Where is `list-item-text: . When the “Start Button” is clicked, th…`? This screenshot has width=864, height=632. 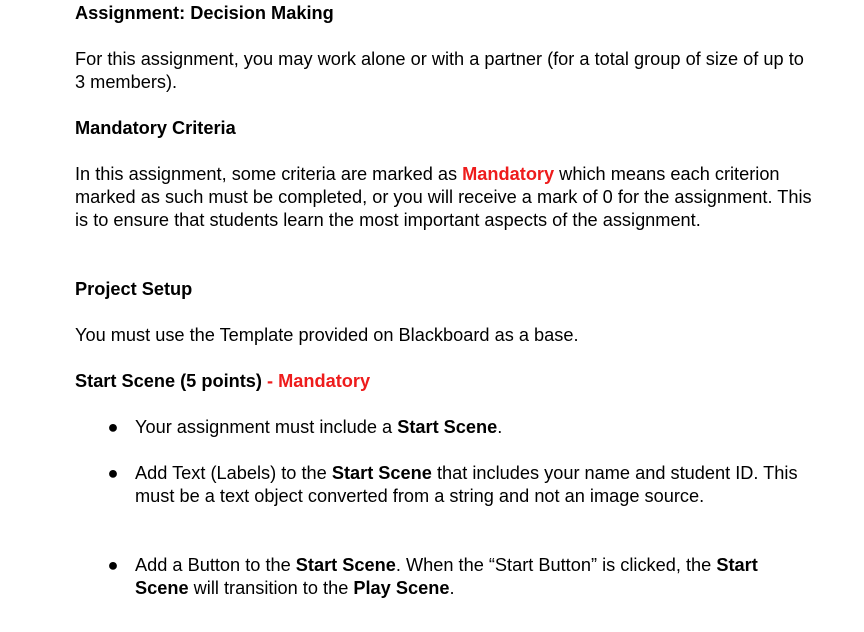
list-item-text: . When the “Start Button” is clicked, th… is located at coordinates (556, 565).